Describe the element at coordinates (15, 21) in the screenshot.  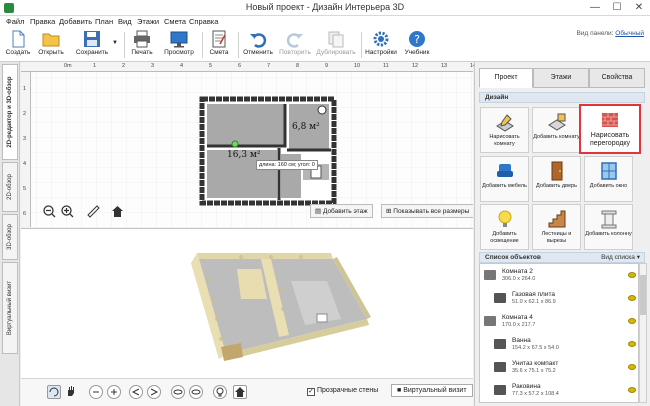
I see `menu-file: Файл` at that location.